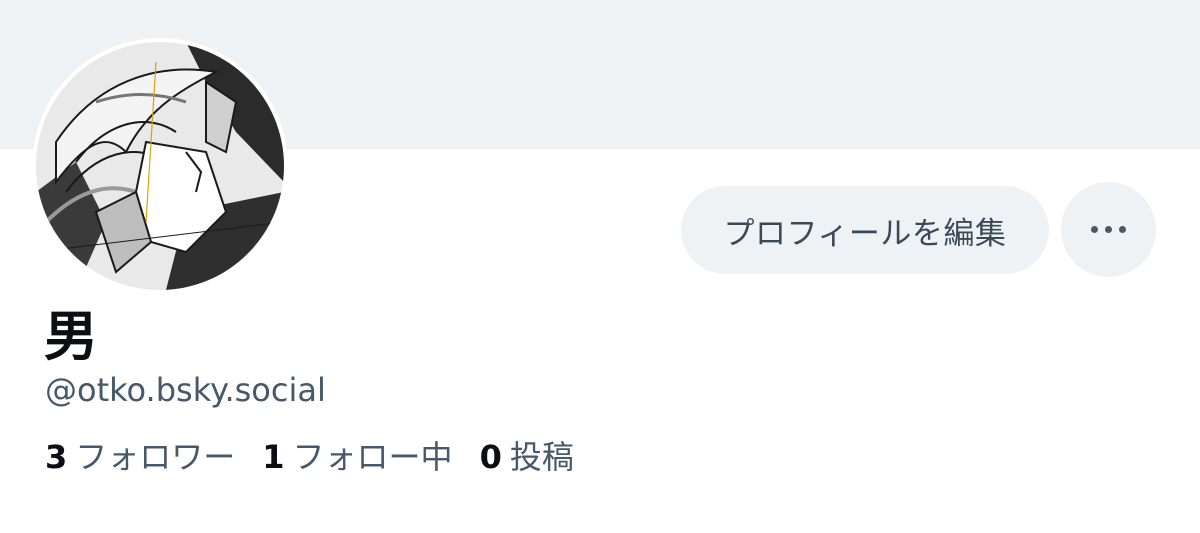 This screenshot has width=1200, height=533. I want to click on followers-label: フォロワー, so click(155, 457).